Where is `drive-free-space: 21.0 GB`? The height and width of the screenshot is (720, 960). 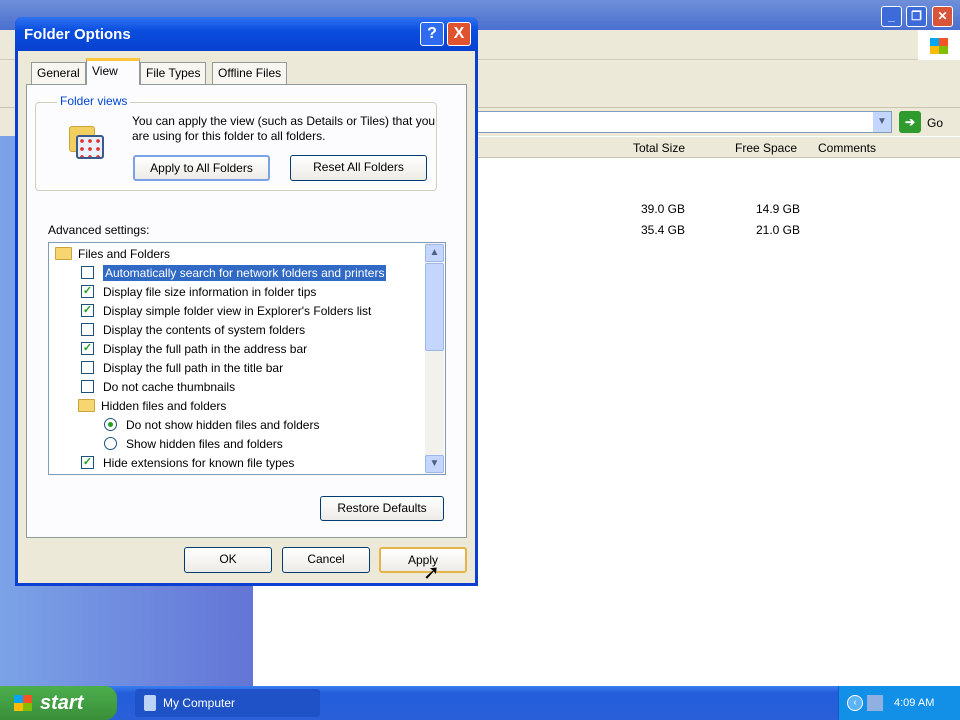
drive-free-space: 21.0 GB is located at coordinates (777, 230).